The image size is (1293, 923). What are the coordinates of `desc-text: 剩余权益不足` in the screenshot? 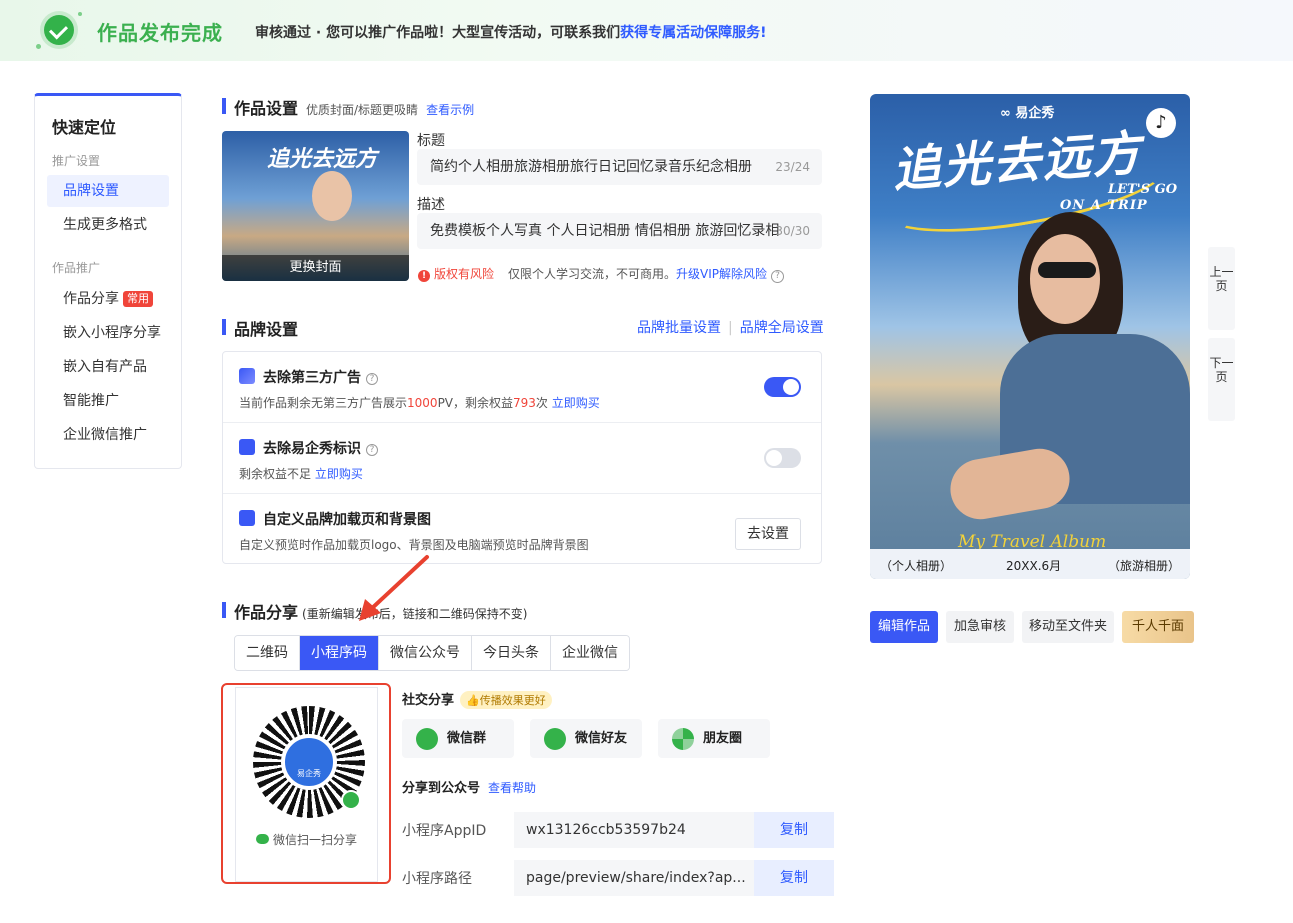 It's located at (275, 474).